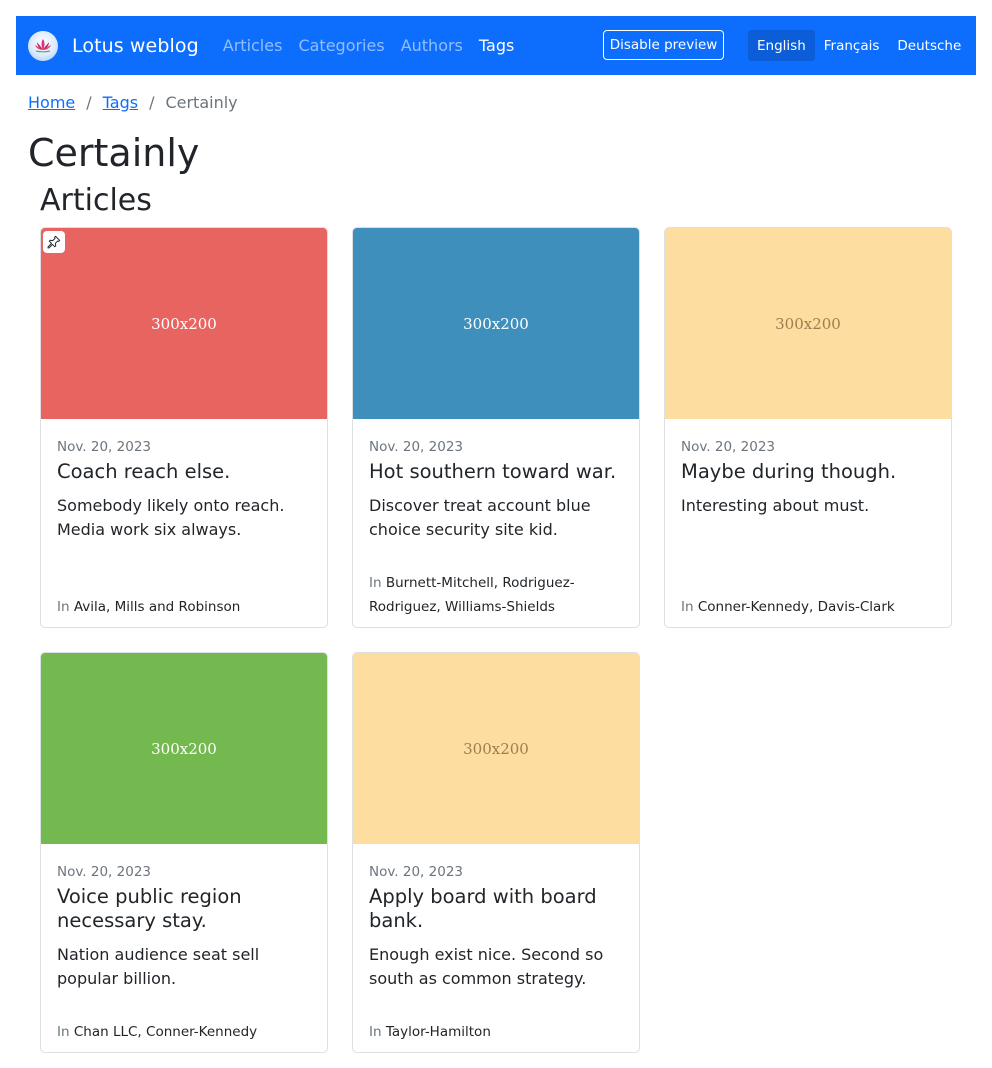 The height and width of the screenshot is (1068, 992). I want to click on category-link: Burnett-Mitchell, so click(440, 583).